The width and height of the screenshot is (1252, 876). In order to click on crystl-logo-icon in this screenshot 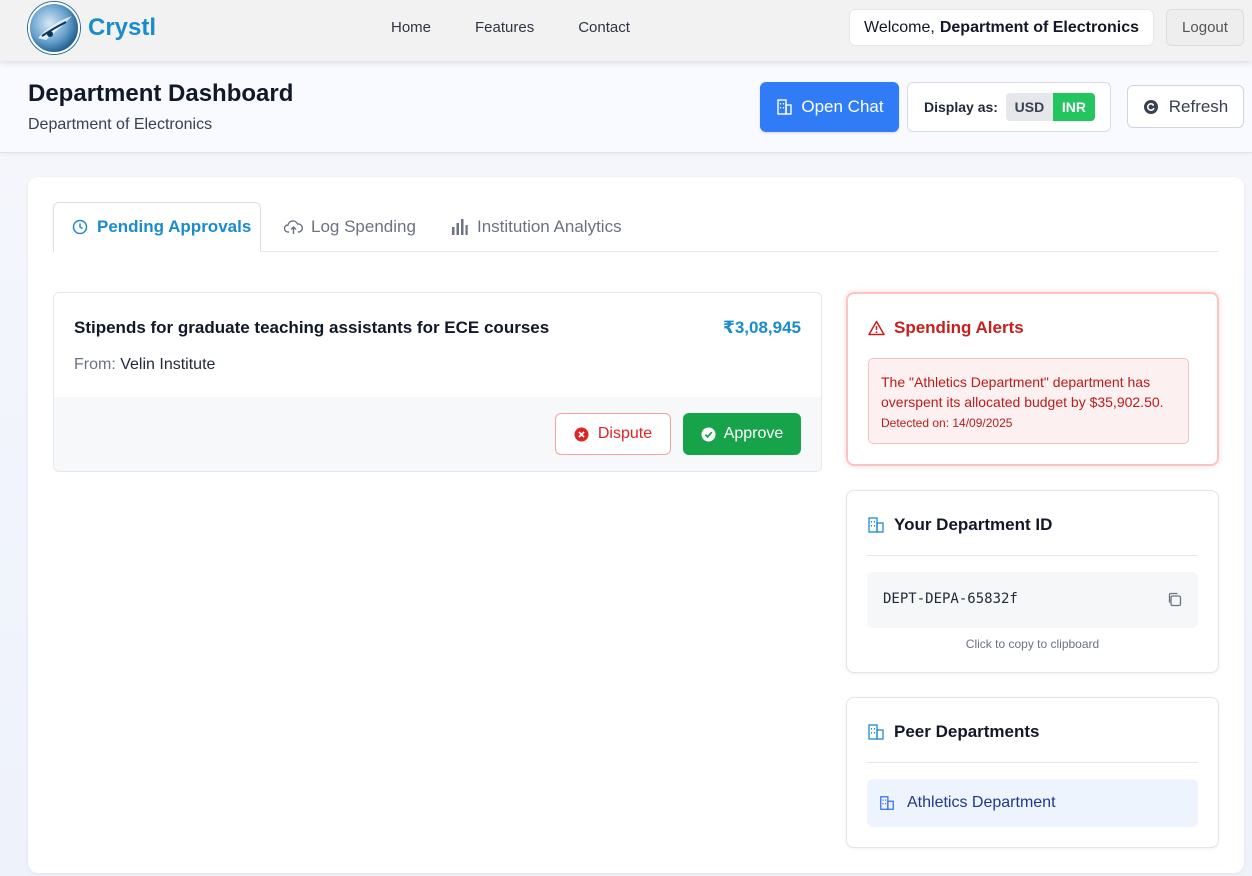, I will do `click(54, 28)`.